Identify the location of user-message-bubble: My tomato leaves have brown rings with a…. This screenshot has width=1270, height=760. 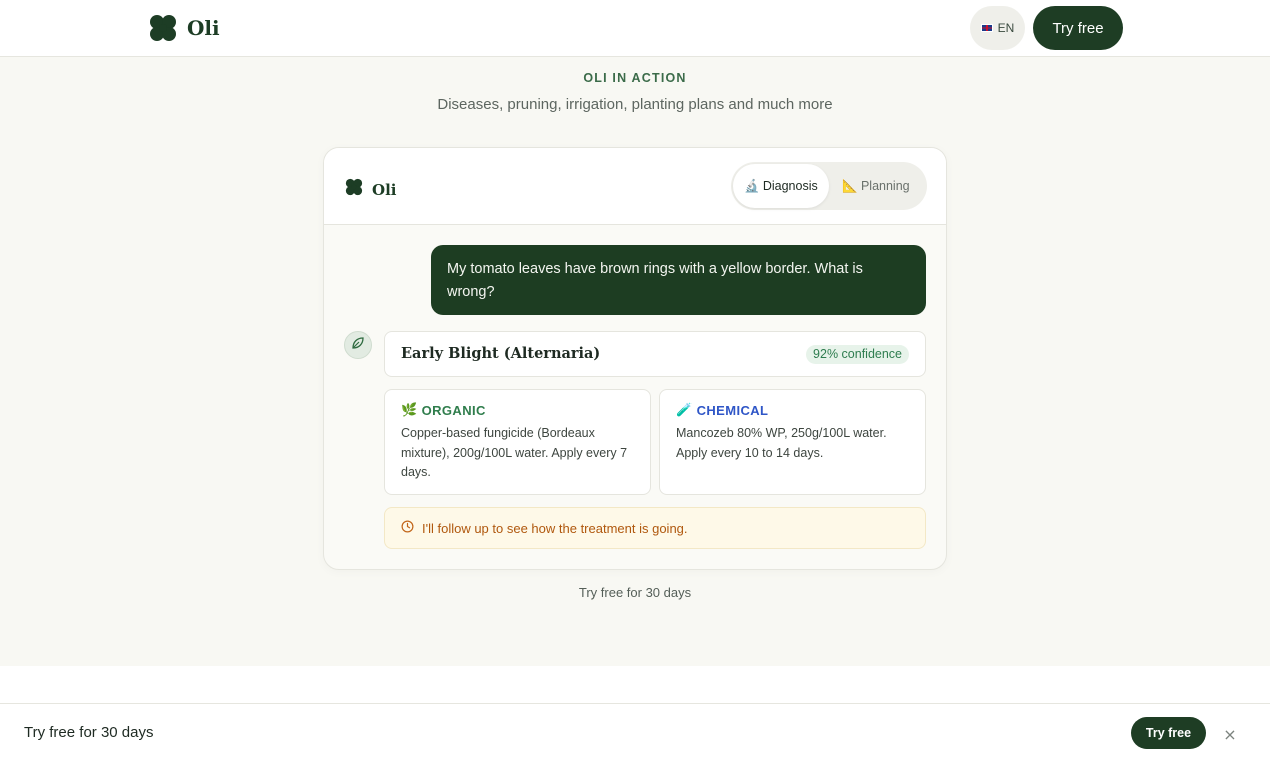
(678, 280).